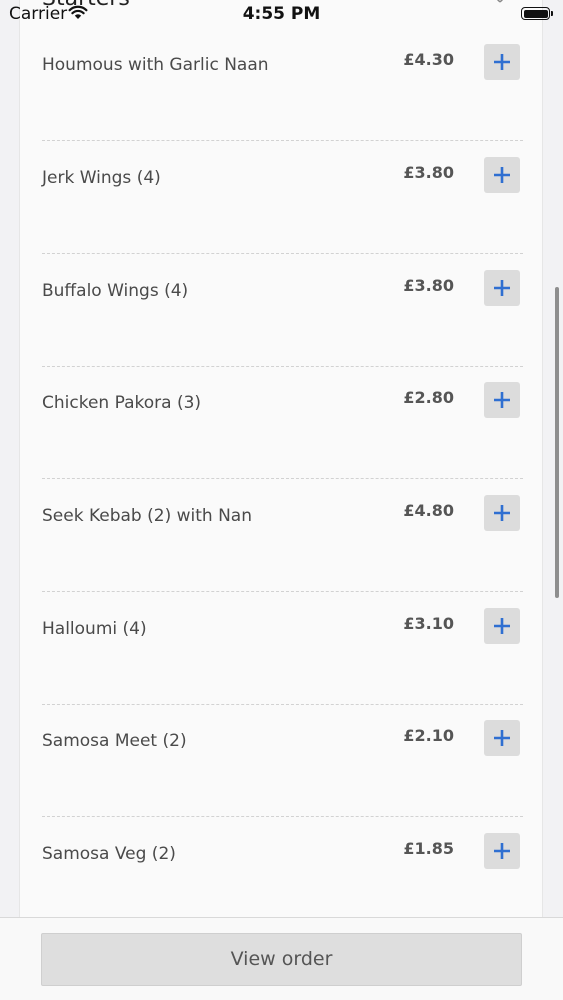 The height and width of the screenshot is (1000, 563). I want to click on status-bar: Carrier 4:55 PM, so click(281, 15).